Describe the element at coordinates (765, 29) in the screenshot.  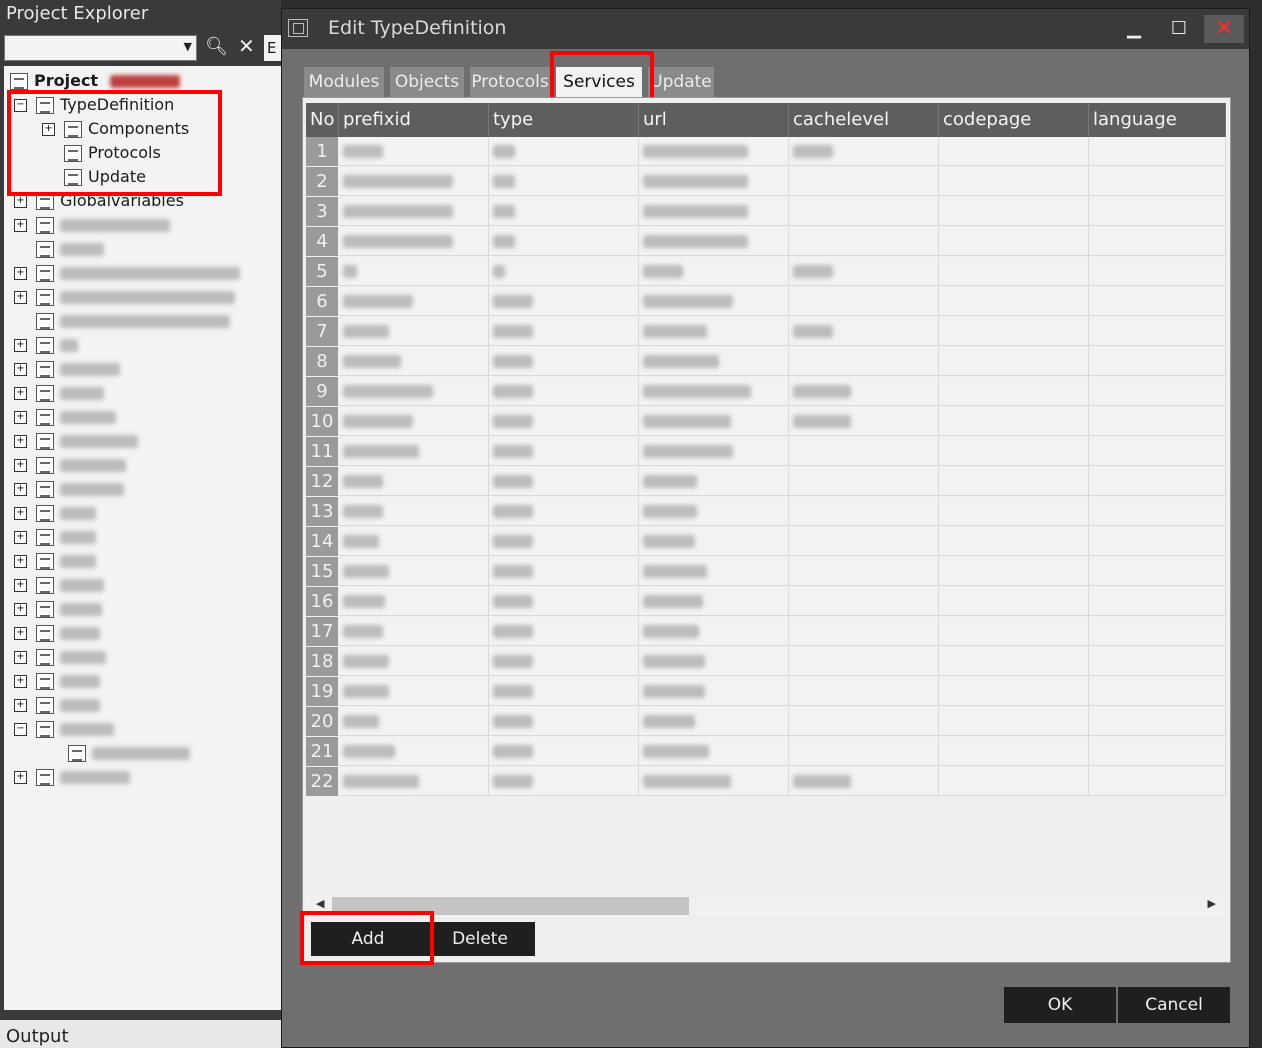
I see `dialog-titlebar: Edit TypeDefinition ▁ ☐ ✕` at that location.